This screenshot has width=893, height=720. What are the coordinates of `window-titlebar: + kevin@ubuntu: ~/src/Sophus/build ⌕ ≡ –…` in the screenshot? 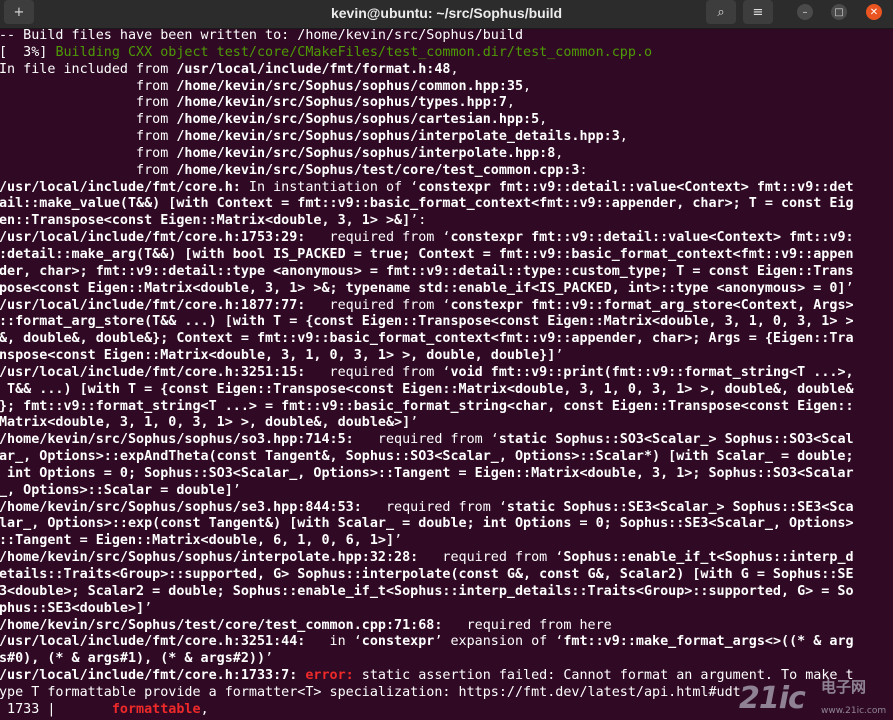 It's located at (446, 14).